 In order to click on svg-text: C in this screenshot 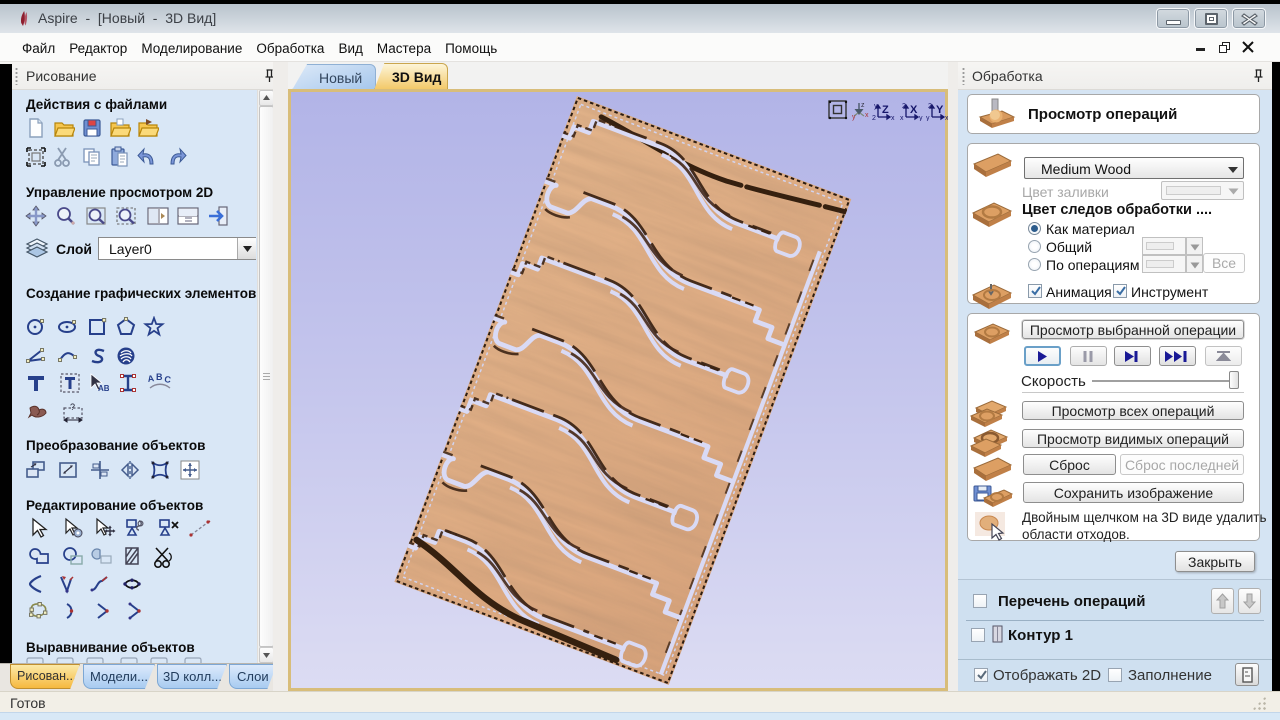, I will do `click(168, 379)`.